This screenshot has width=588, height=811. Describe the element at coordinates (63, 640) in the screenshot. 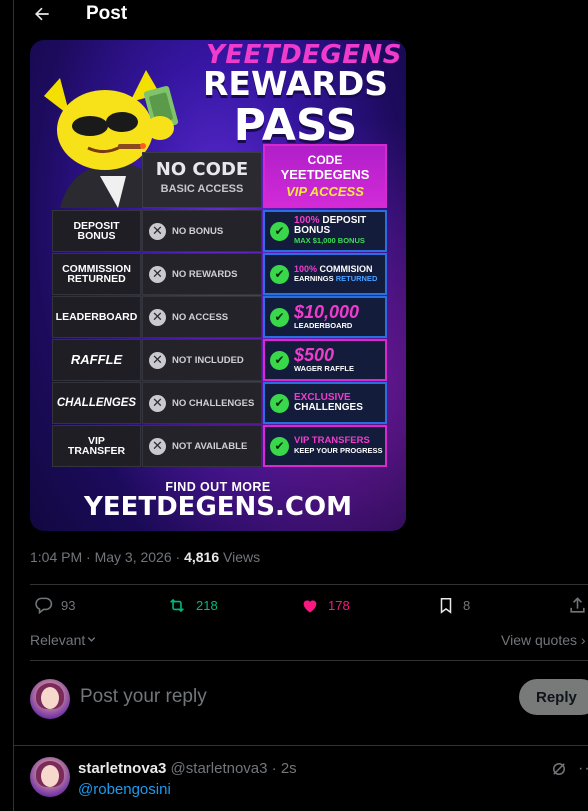

I see `sort-dropdown: Relevant` at that location.